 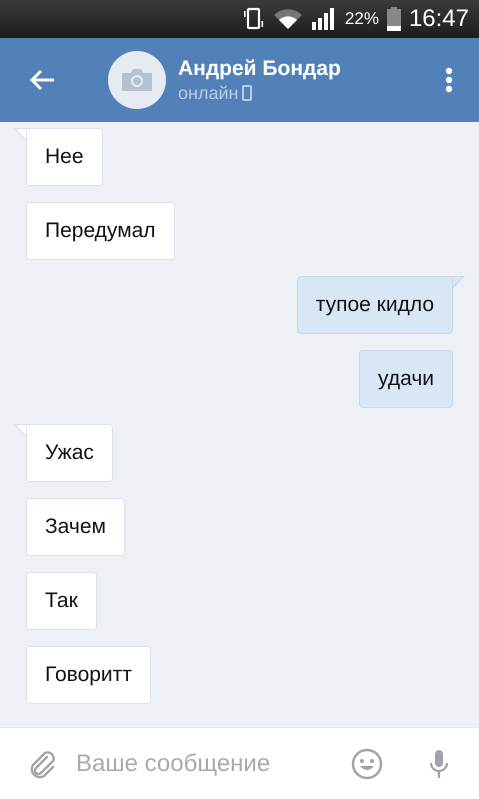 I want to click on microphone-icon, so click(x=439, y=763).